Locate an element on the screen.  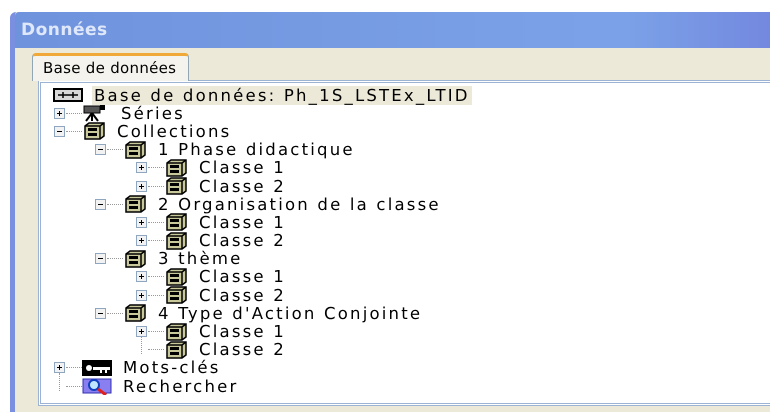
tree-item: Rechercher is located at coordinates (180, 386).